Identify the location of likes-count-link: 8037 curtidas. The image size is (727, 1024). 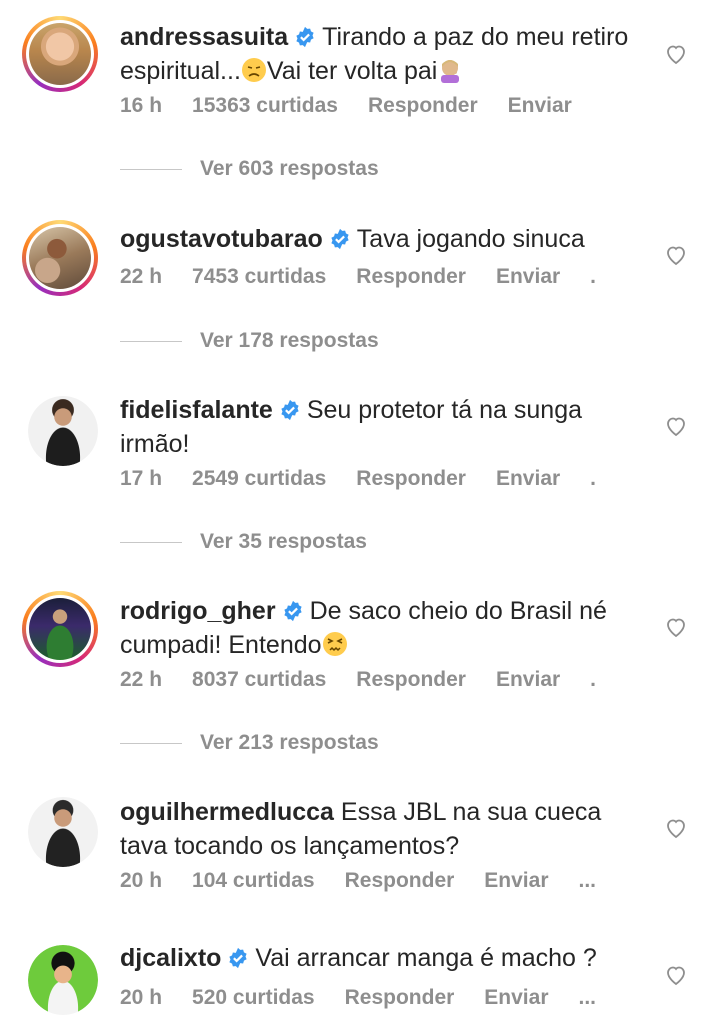
(259, 679).